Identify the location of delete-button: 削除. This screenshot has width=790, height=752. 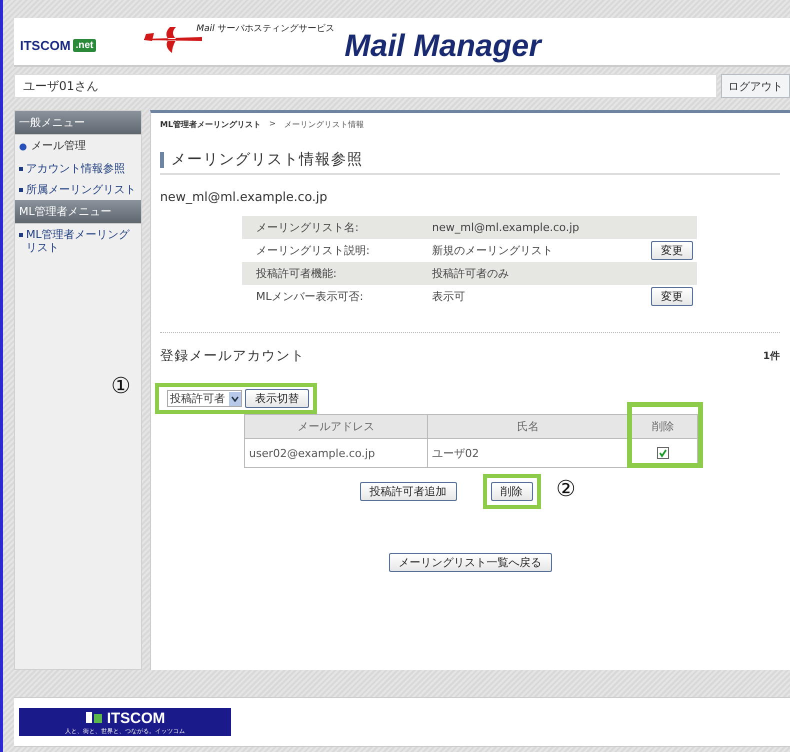
(511, 491).